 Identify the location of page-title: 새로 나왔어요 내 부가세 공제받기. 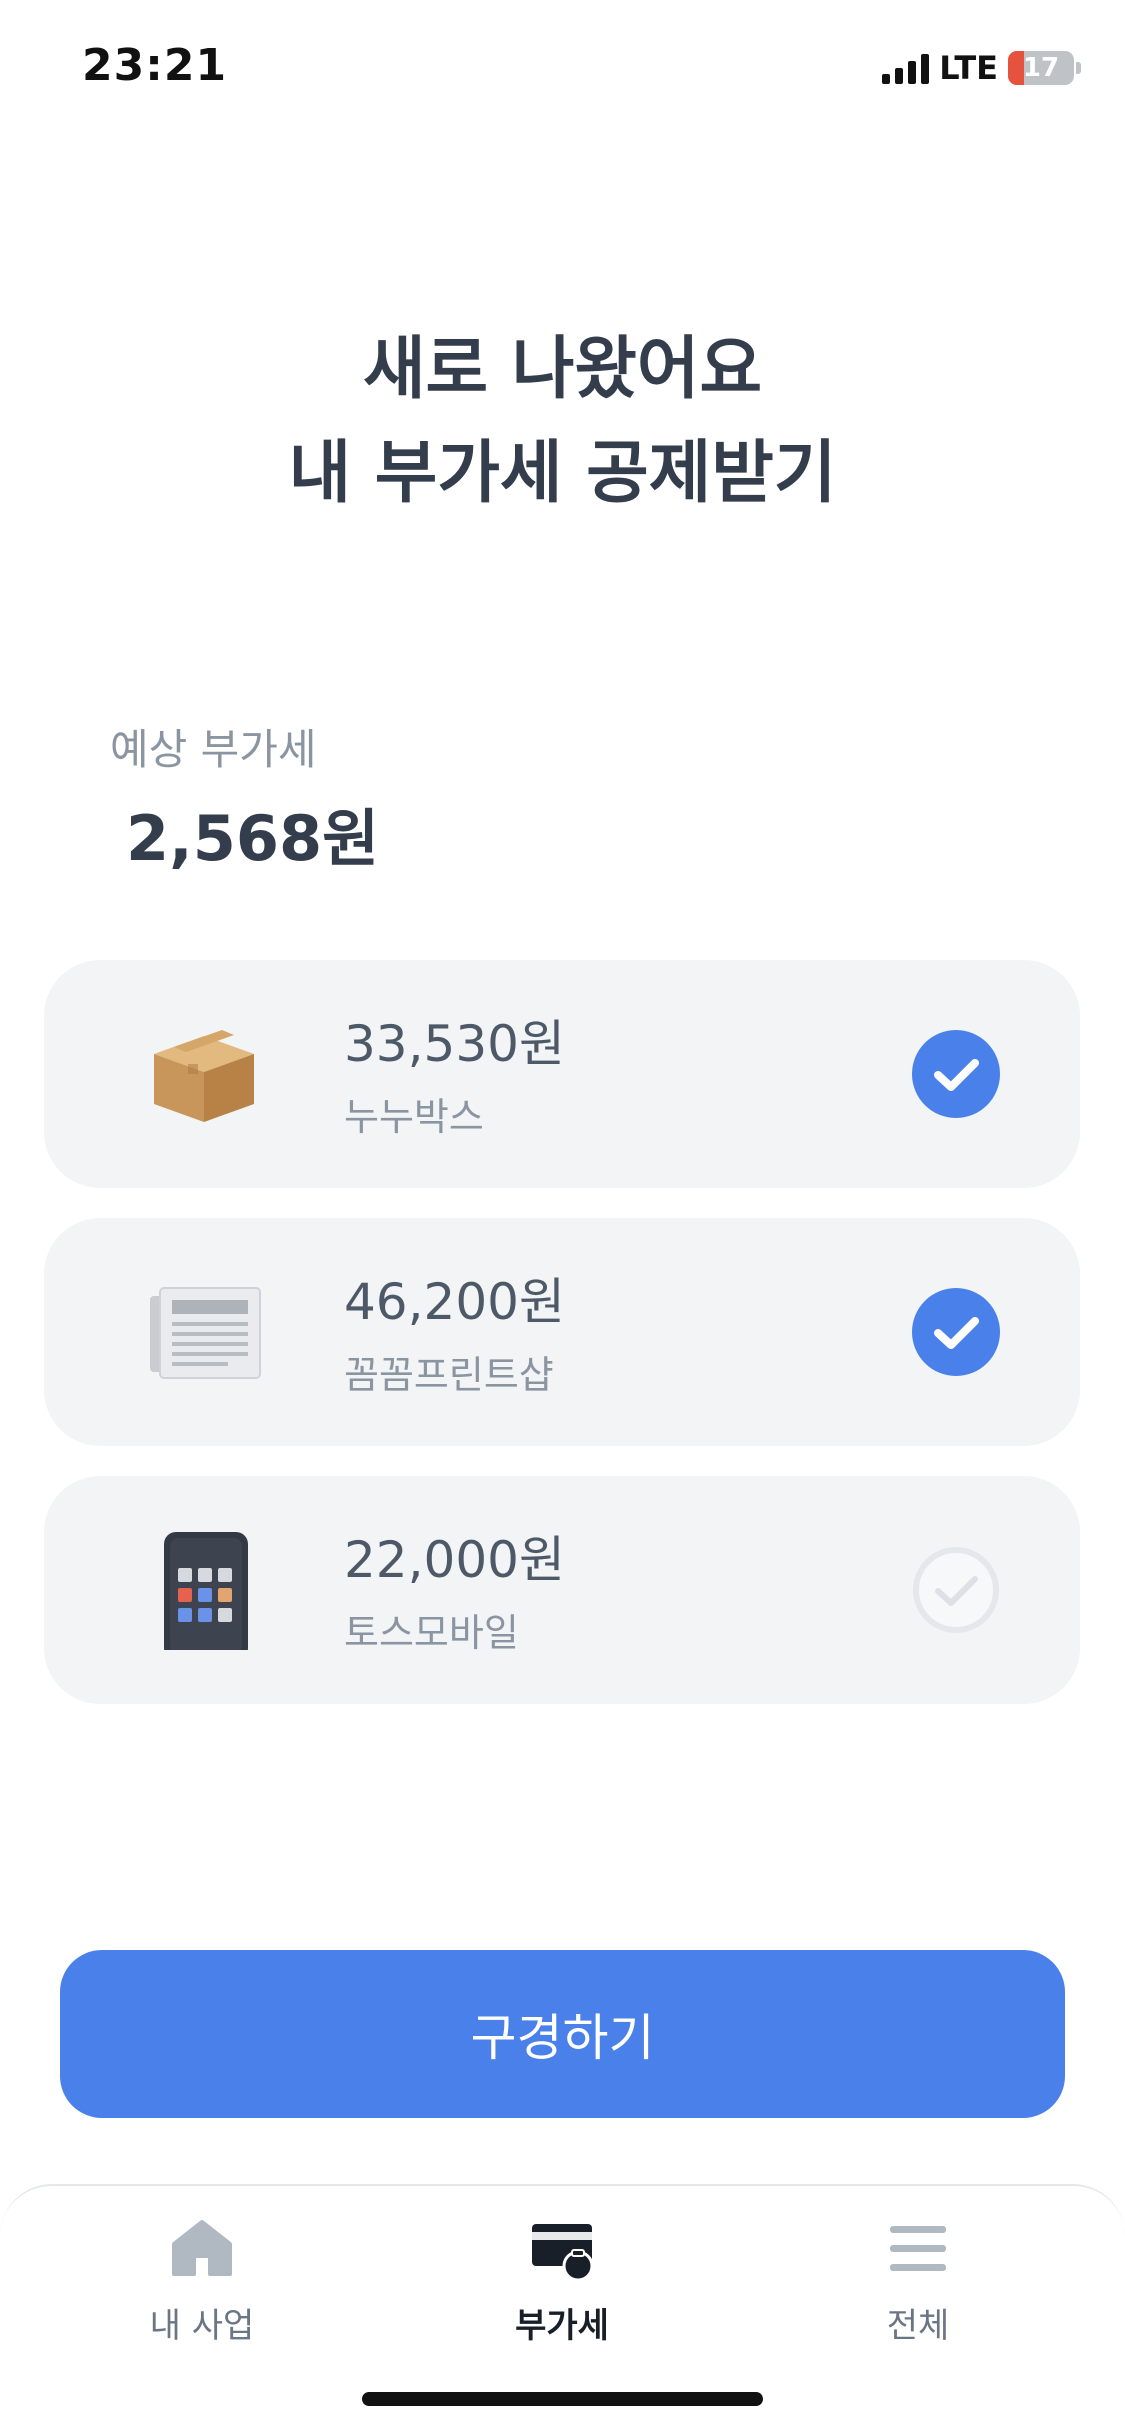
(562, 422).